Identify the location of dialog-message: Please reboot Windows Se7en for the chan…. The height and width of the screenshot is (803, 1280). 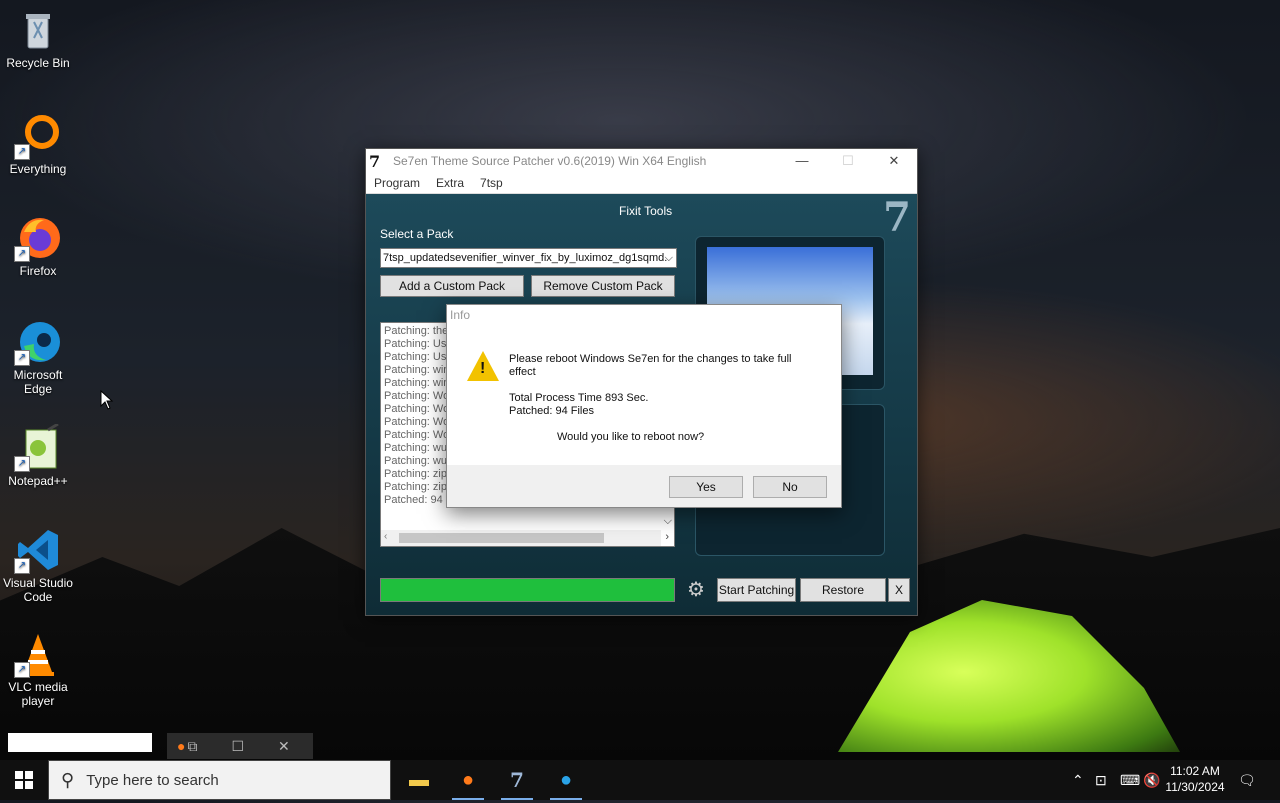
(650, 365).